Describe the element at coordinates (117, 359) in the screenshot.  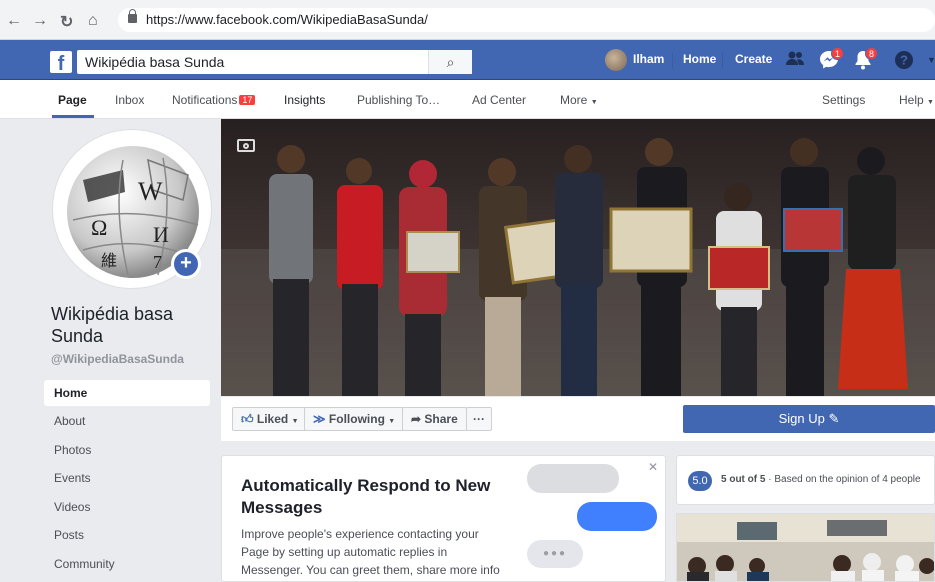
I see `page-handle: @WikipediaBasaSunda` at that location.